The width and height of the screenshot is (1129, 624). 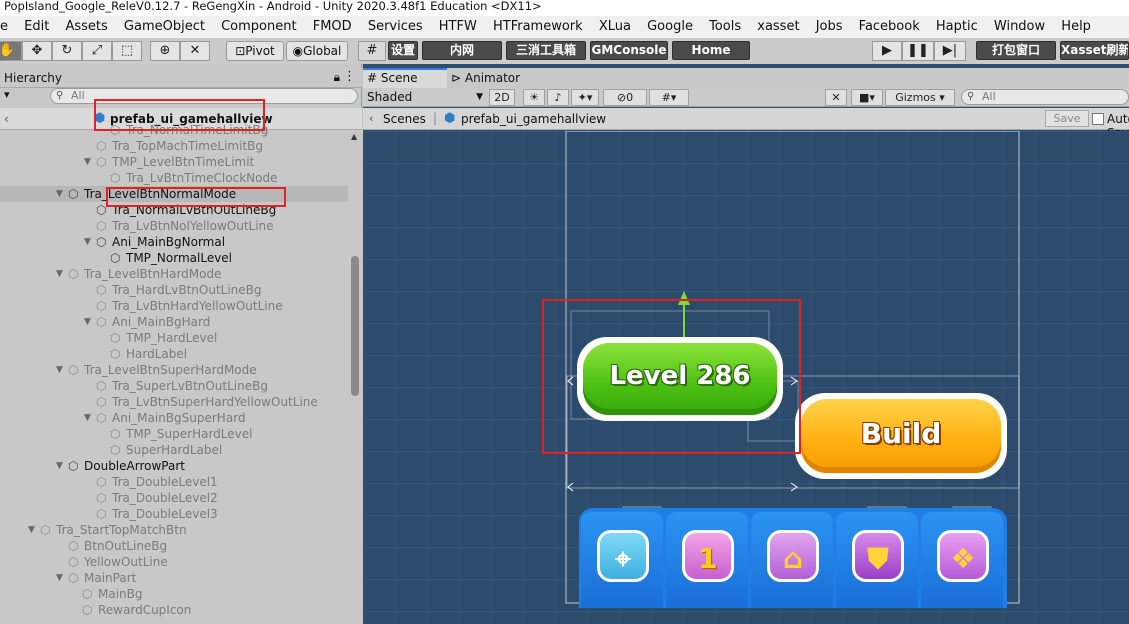 What do you see at coordinates (707, 560) in the screenshot?
I see `nav-rank: 1` at bounding box center [707, 560].